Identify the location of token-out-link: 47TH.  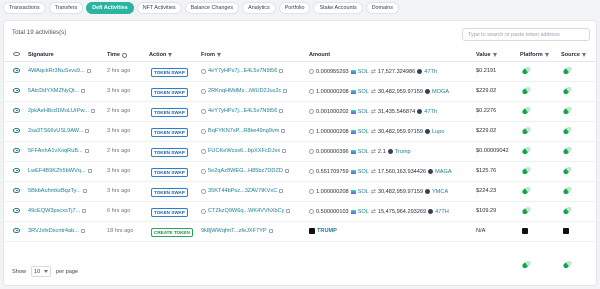
(442, 212).